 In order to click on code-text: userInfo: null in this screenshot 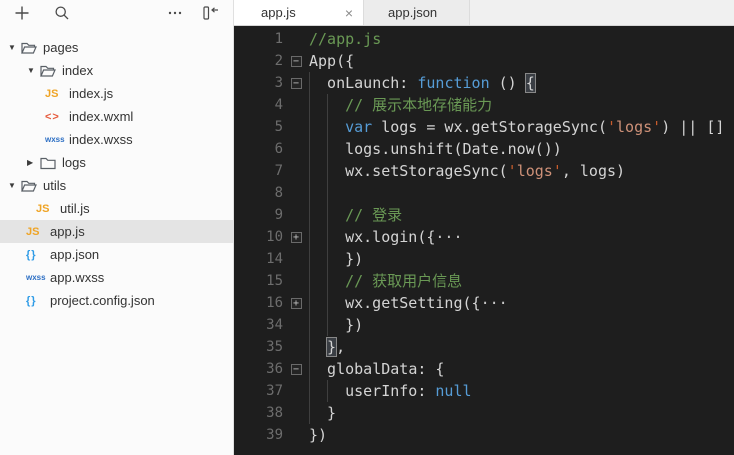, I will do `click(521, 391)`.